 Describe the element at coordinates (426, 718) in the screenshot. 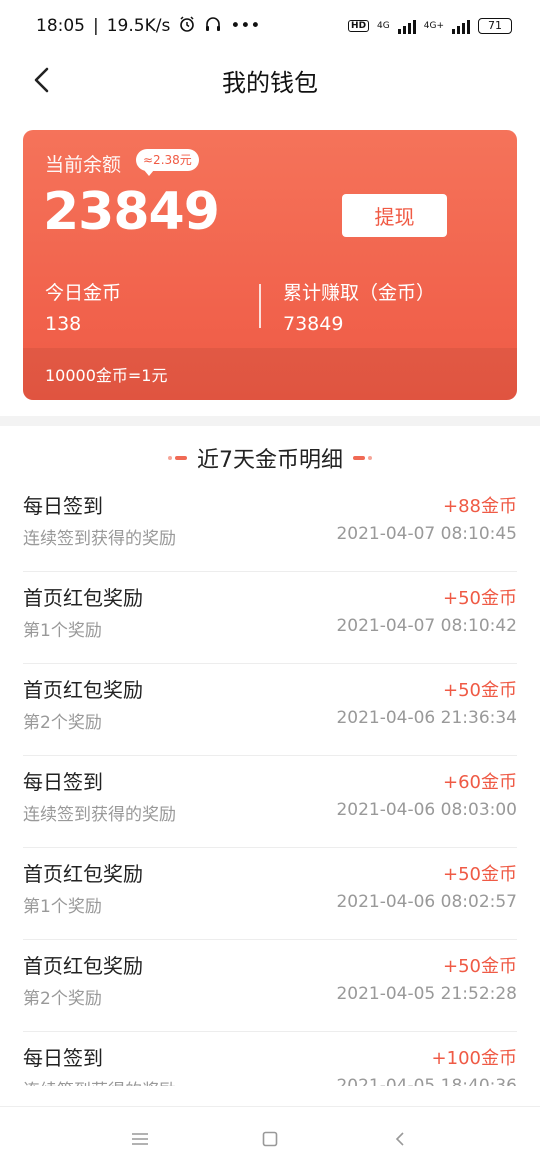

I see `record-time: 2021-04-06 21:36:34` at that location.